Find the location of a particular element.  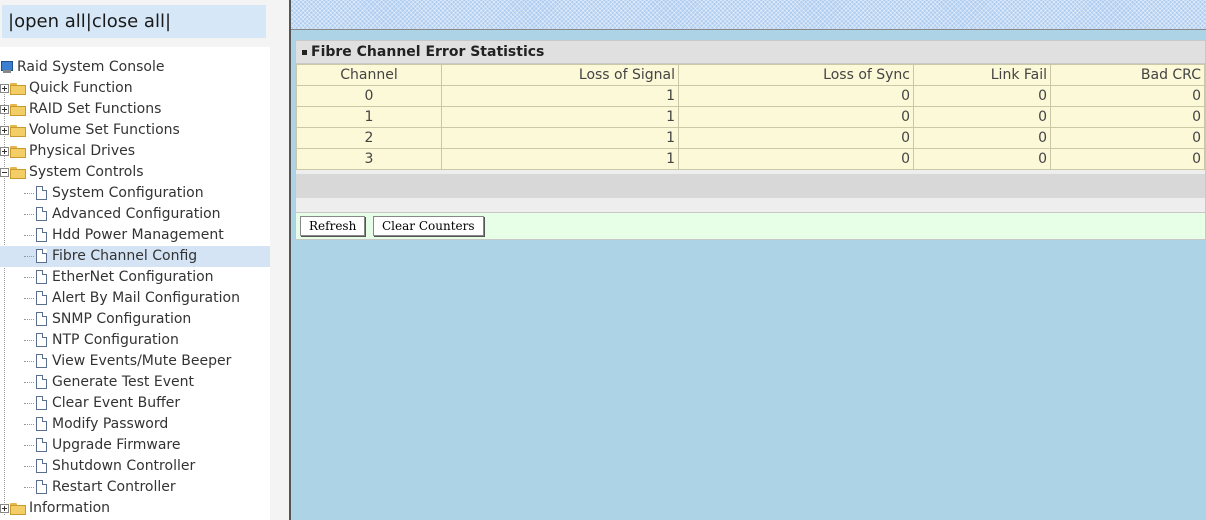

tree-item-ethernet-configuration: EtherNet Configuration is located at coordinates (135, 277).